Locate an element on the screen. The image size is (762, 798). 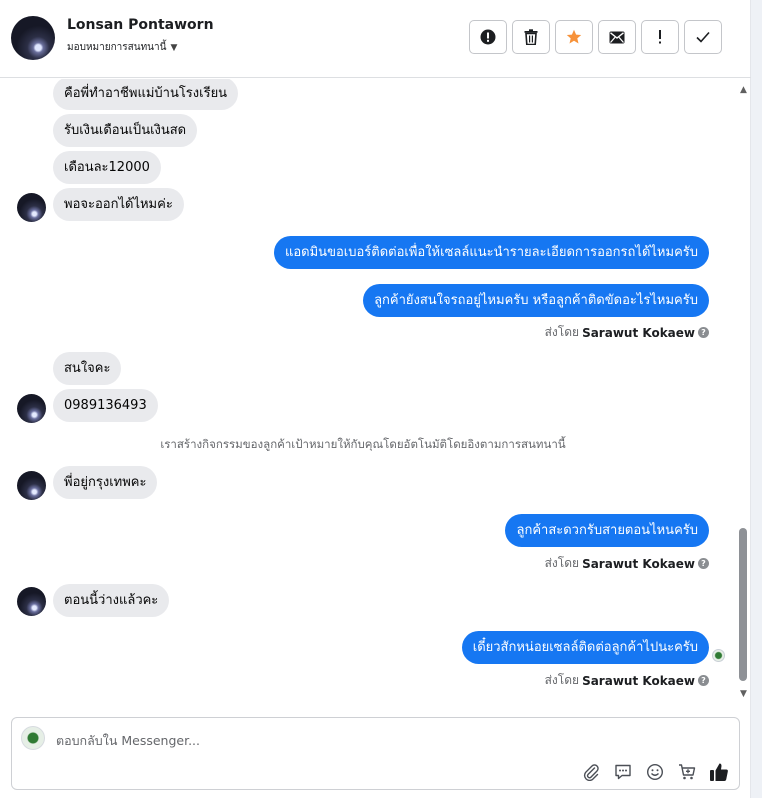
reply-composer is located at coordinates (375, 753).